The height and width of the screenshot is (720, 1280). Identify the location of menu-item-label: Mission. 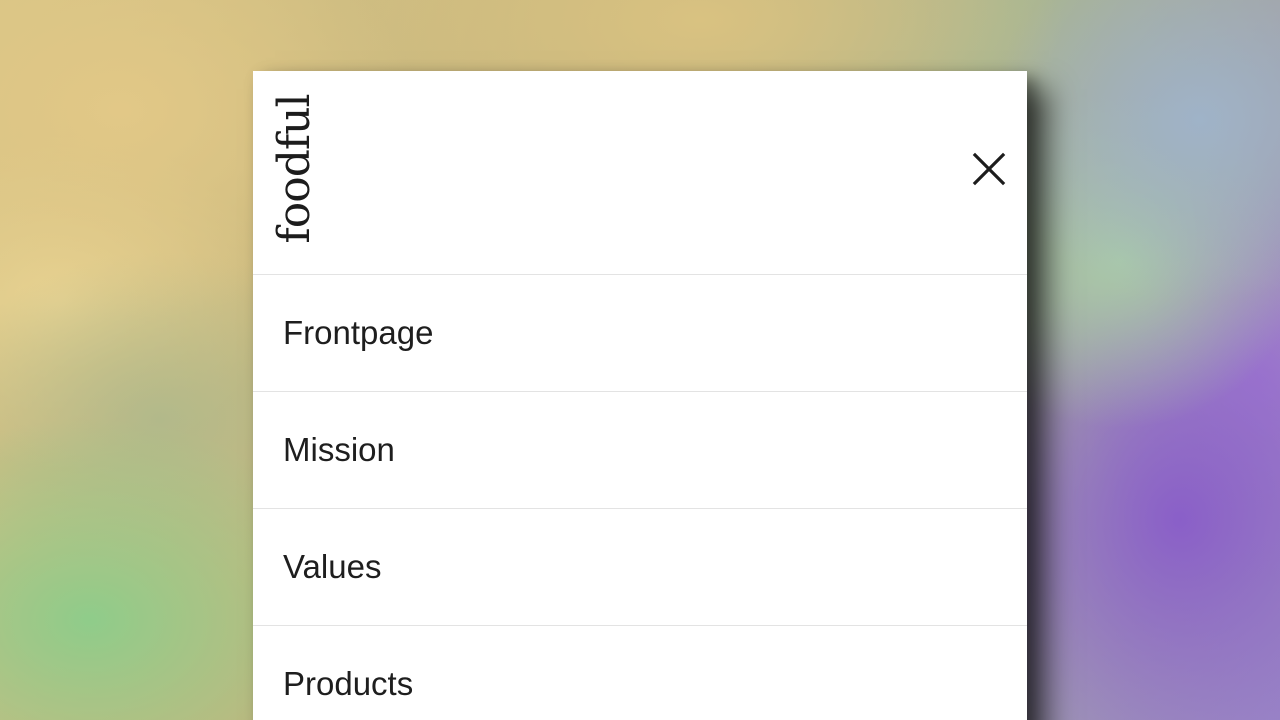
(339, 449).